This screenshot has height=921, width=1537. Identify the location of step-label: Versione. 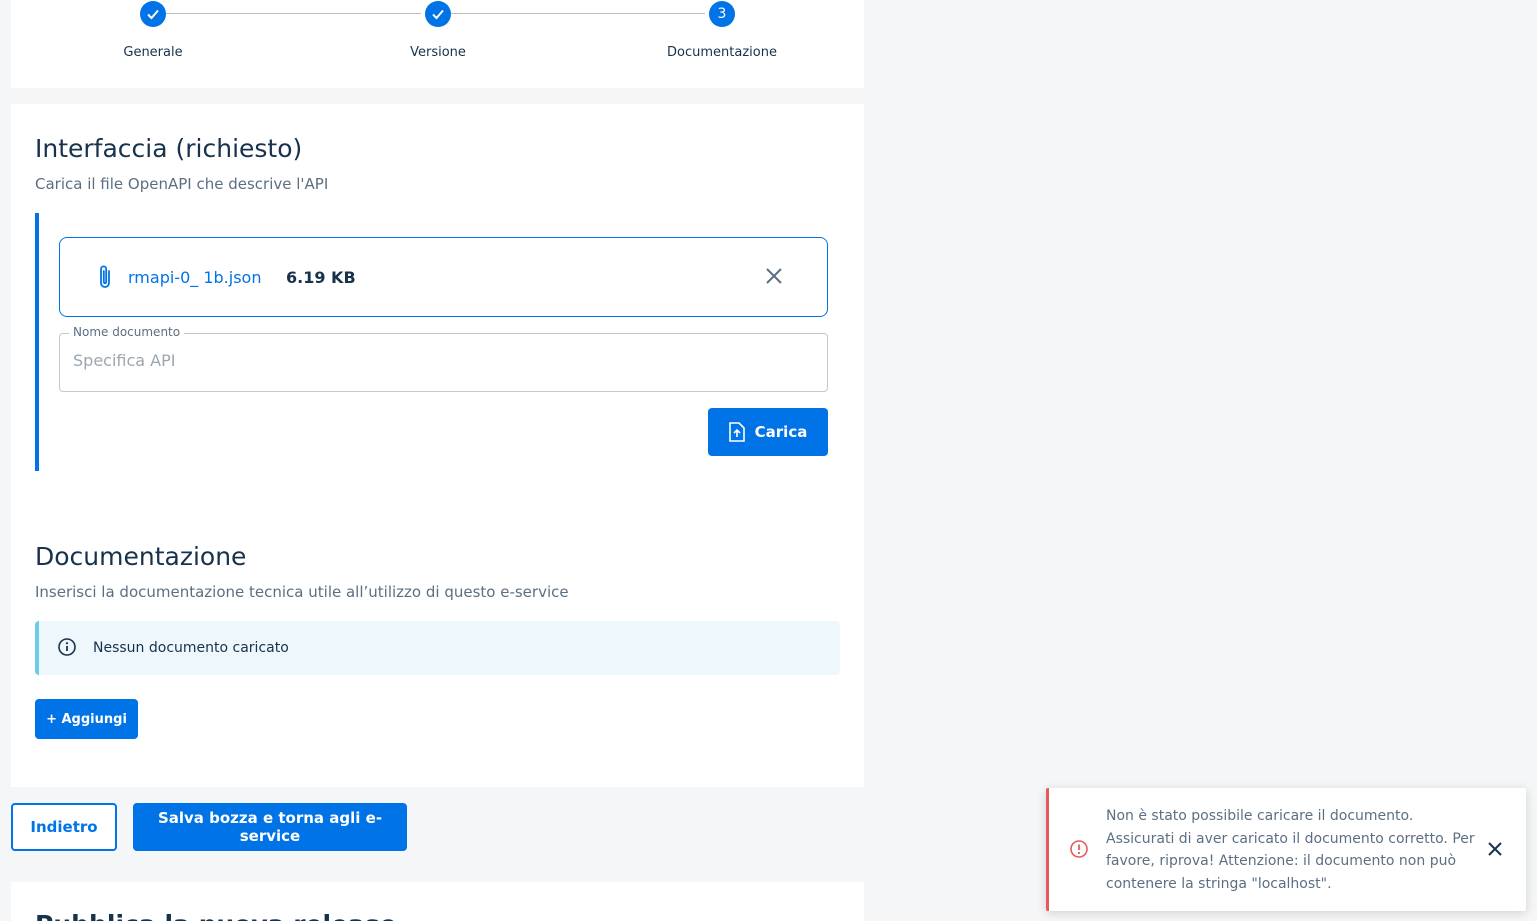
(438, 52).